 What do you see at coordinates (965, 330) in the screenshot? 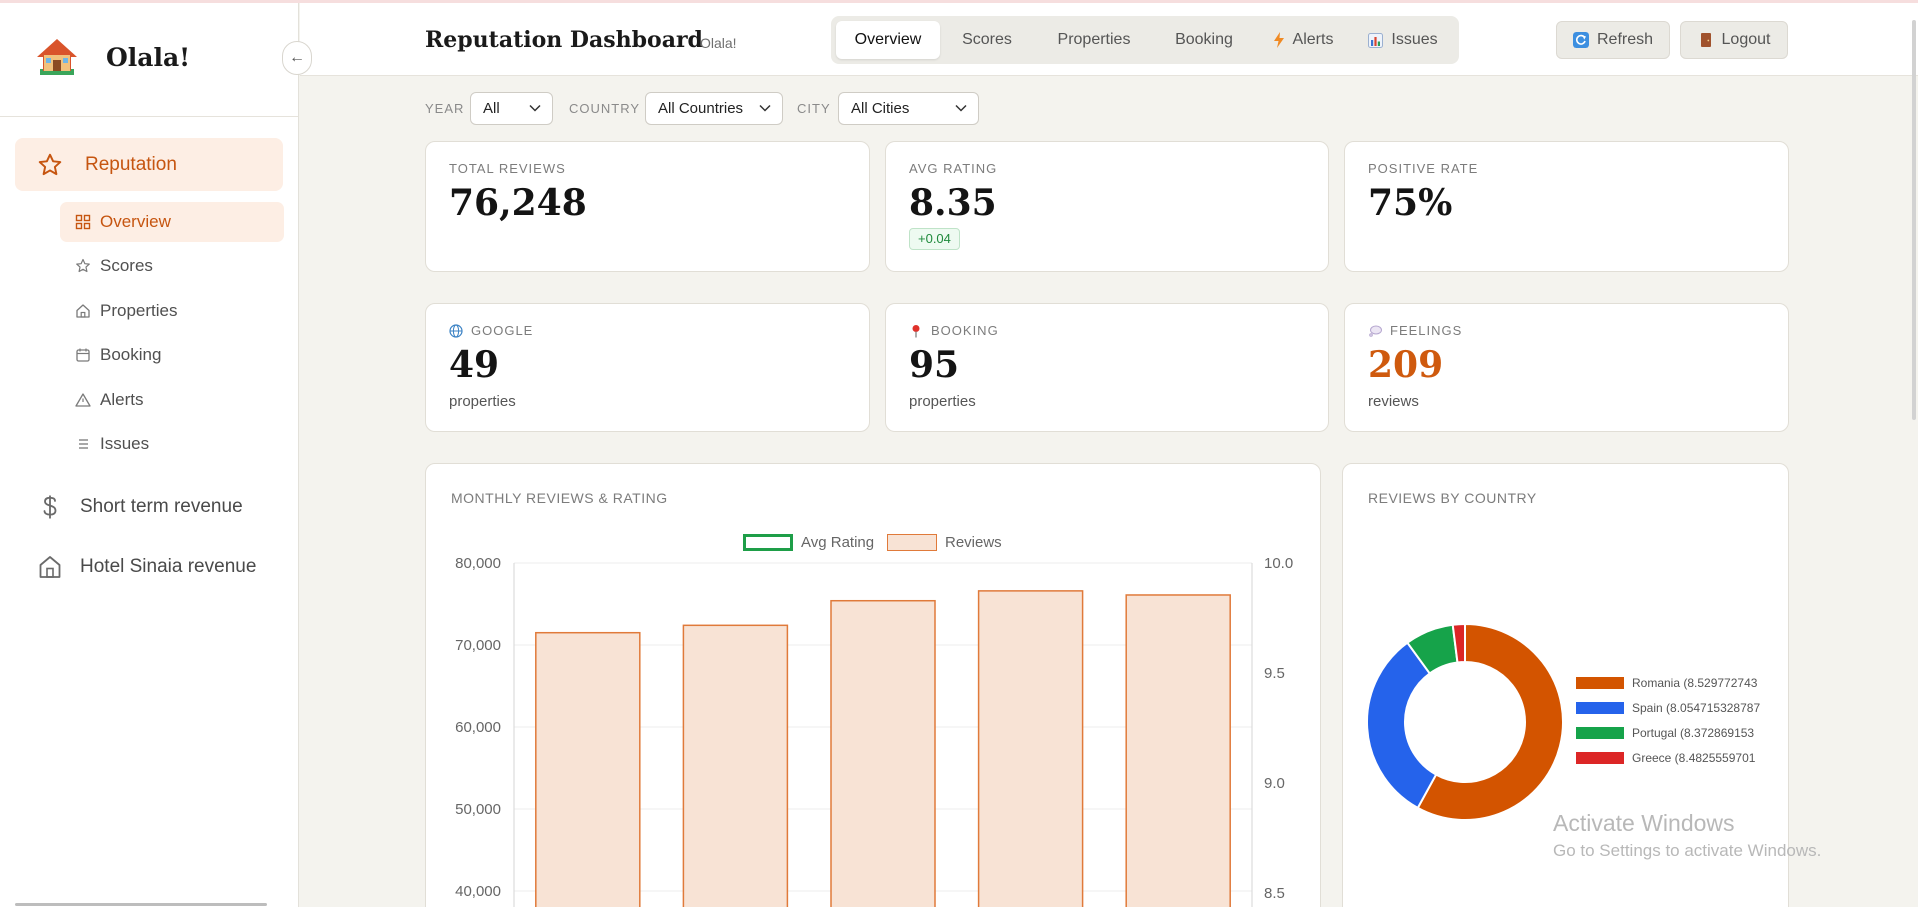
I see `stat-label: BOOKING` at bounding box center [965, 330].